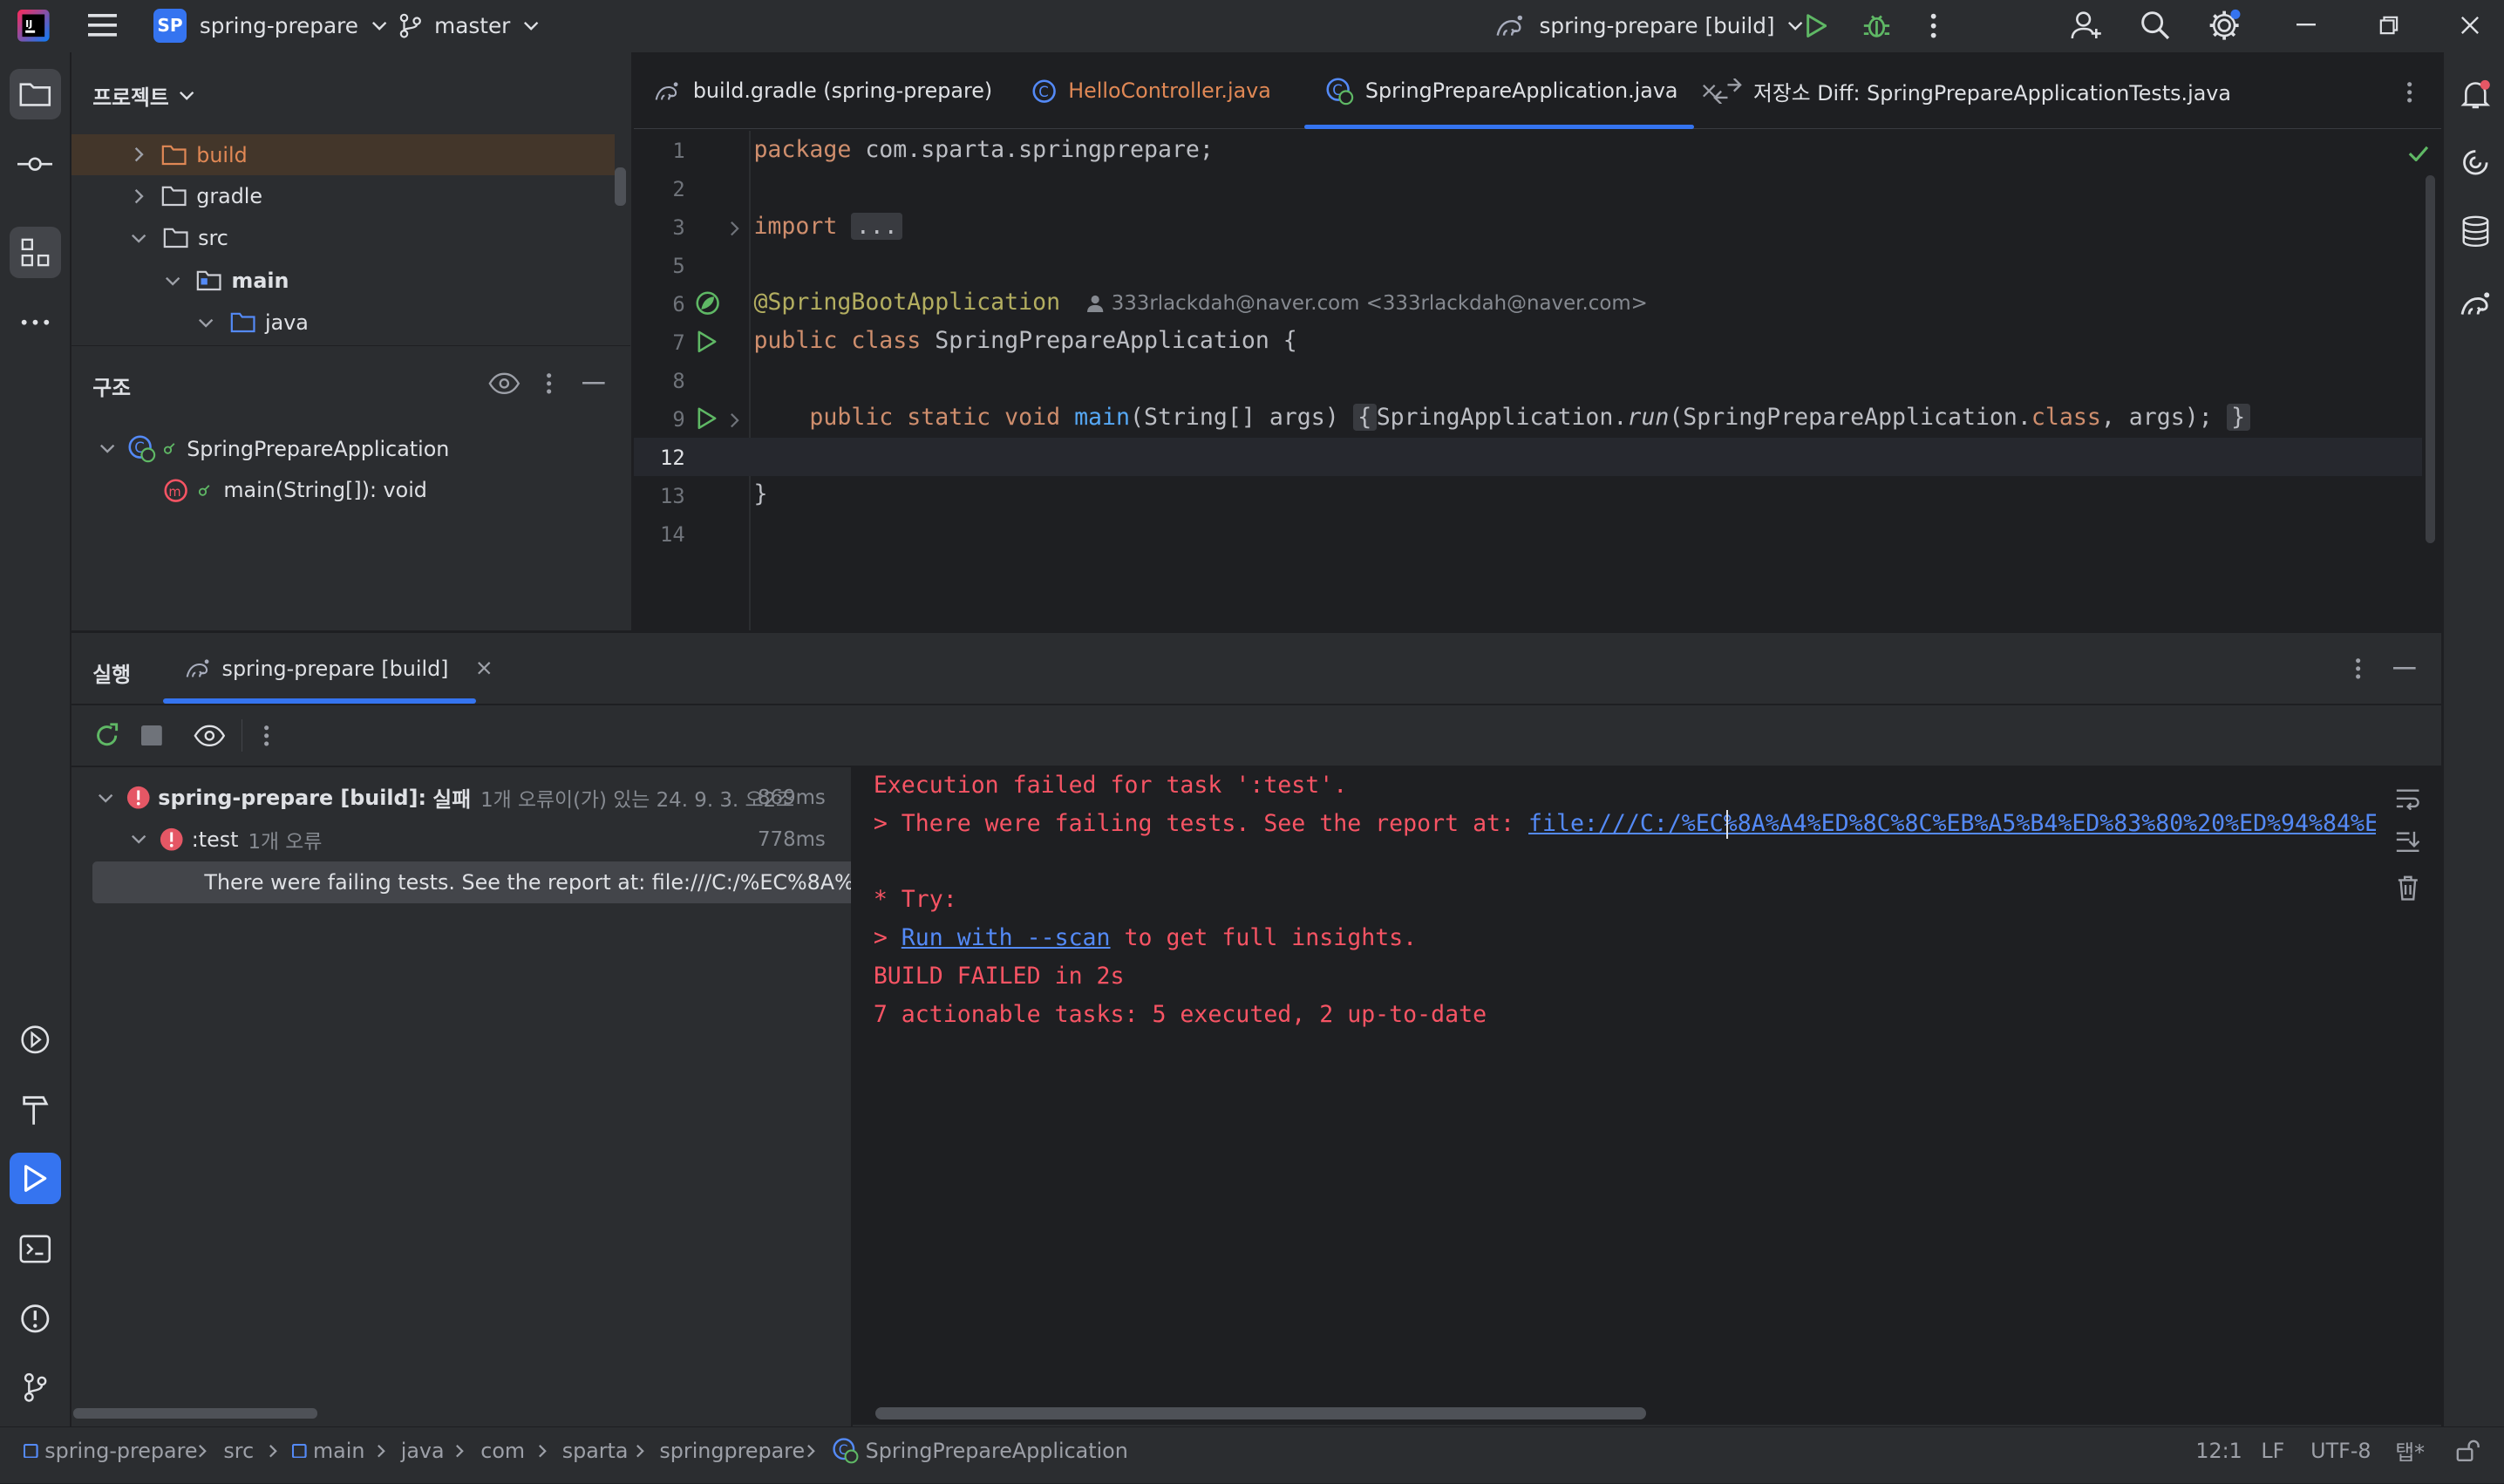  I want to click on breadcrumb-item: java, so click(423, 1451).